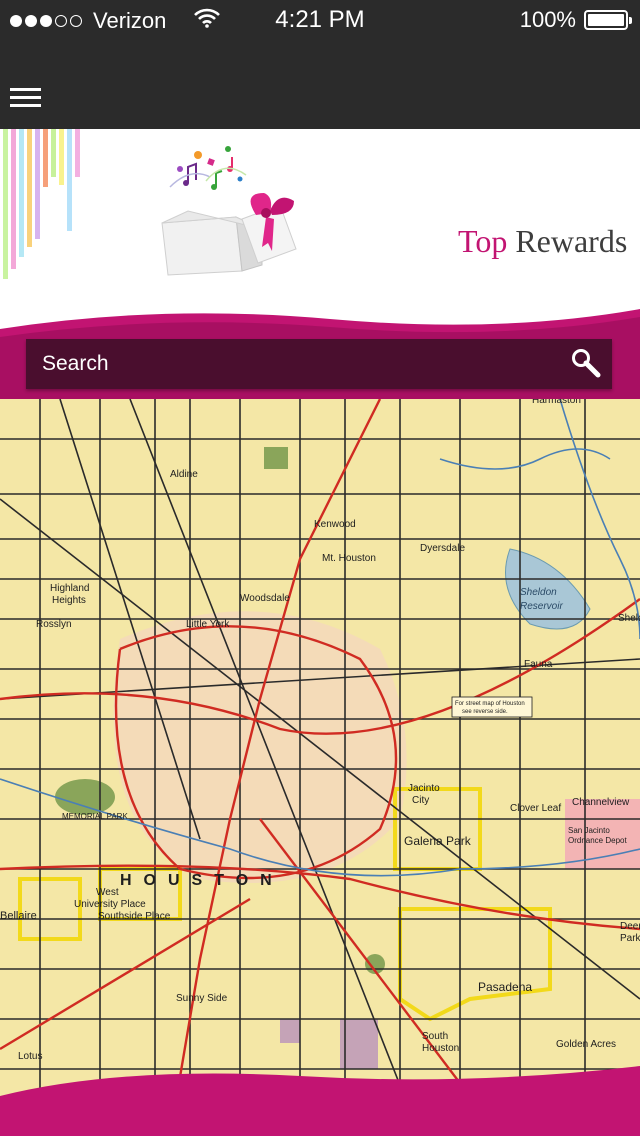 This screenshot has height=1136, width=640. I want to click on svg-text: Jacinto, so click(424, 788).